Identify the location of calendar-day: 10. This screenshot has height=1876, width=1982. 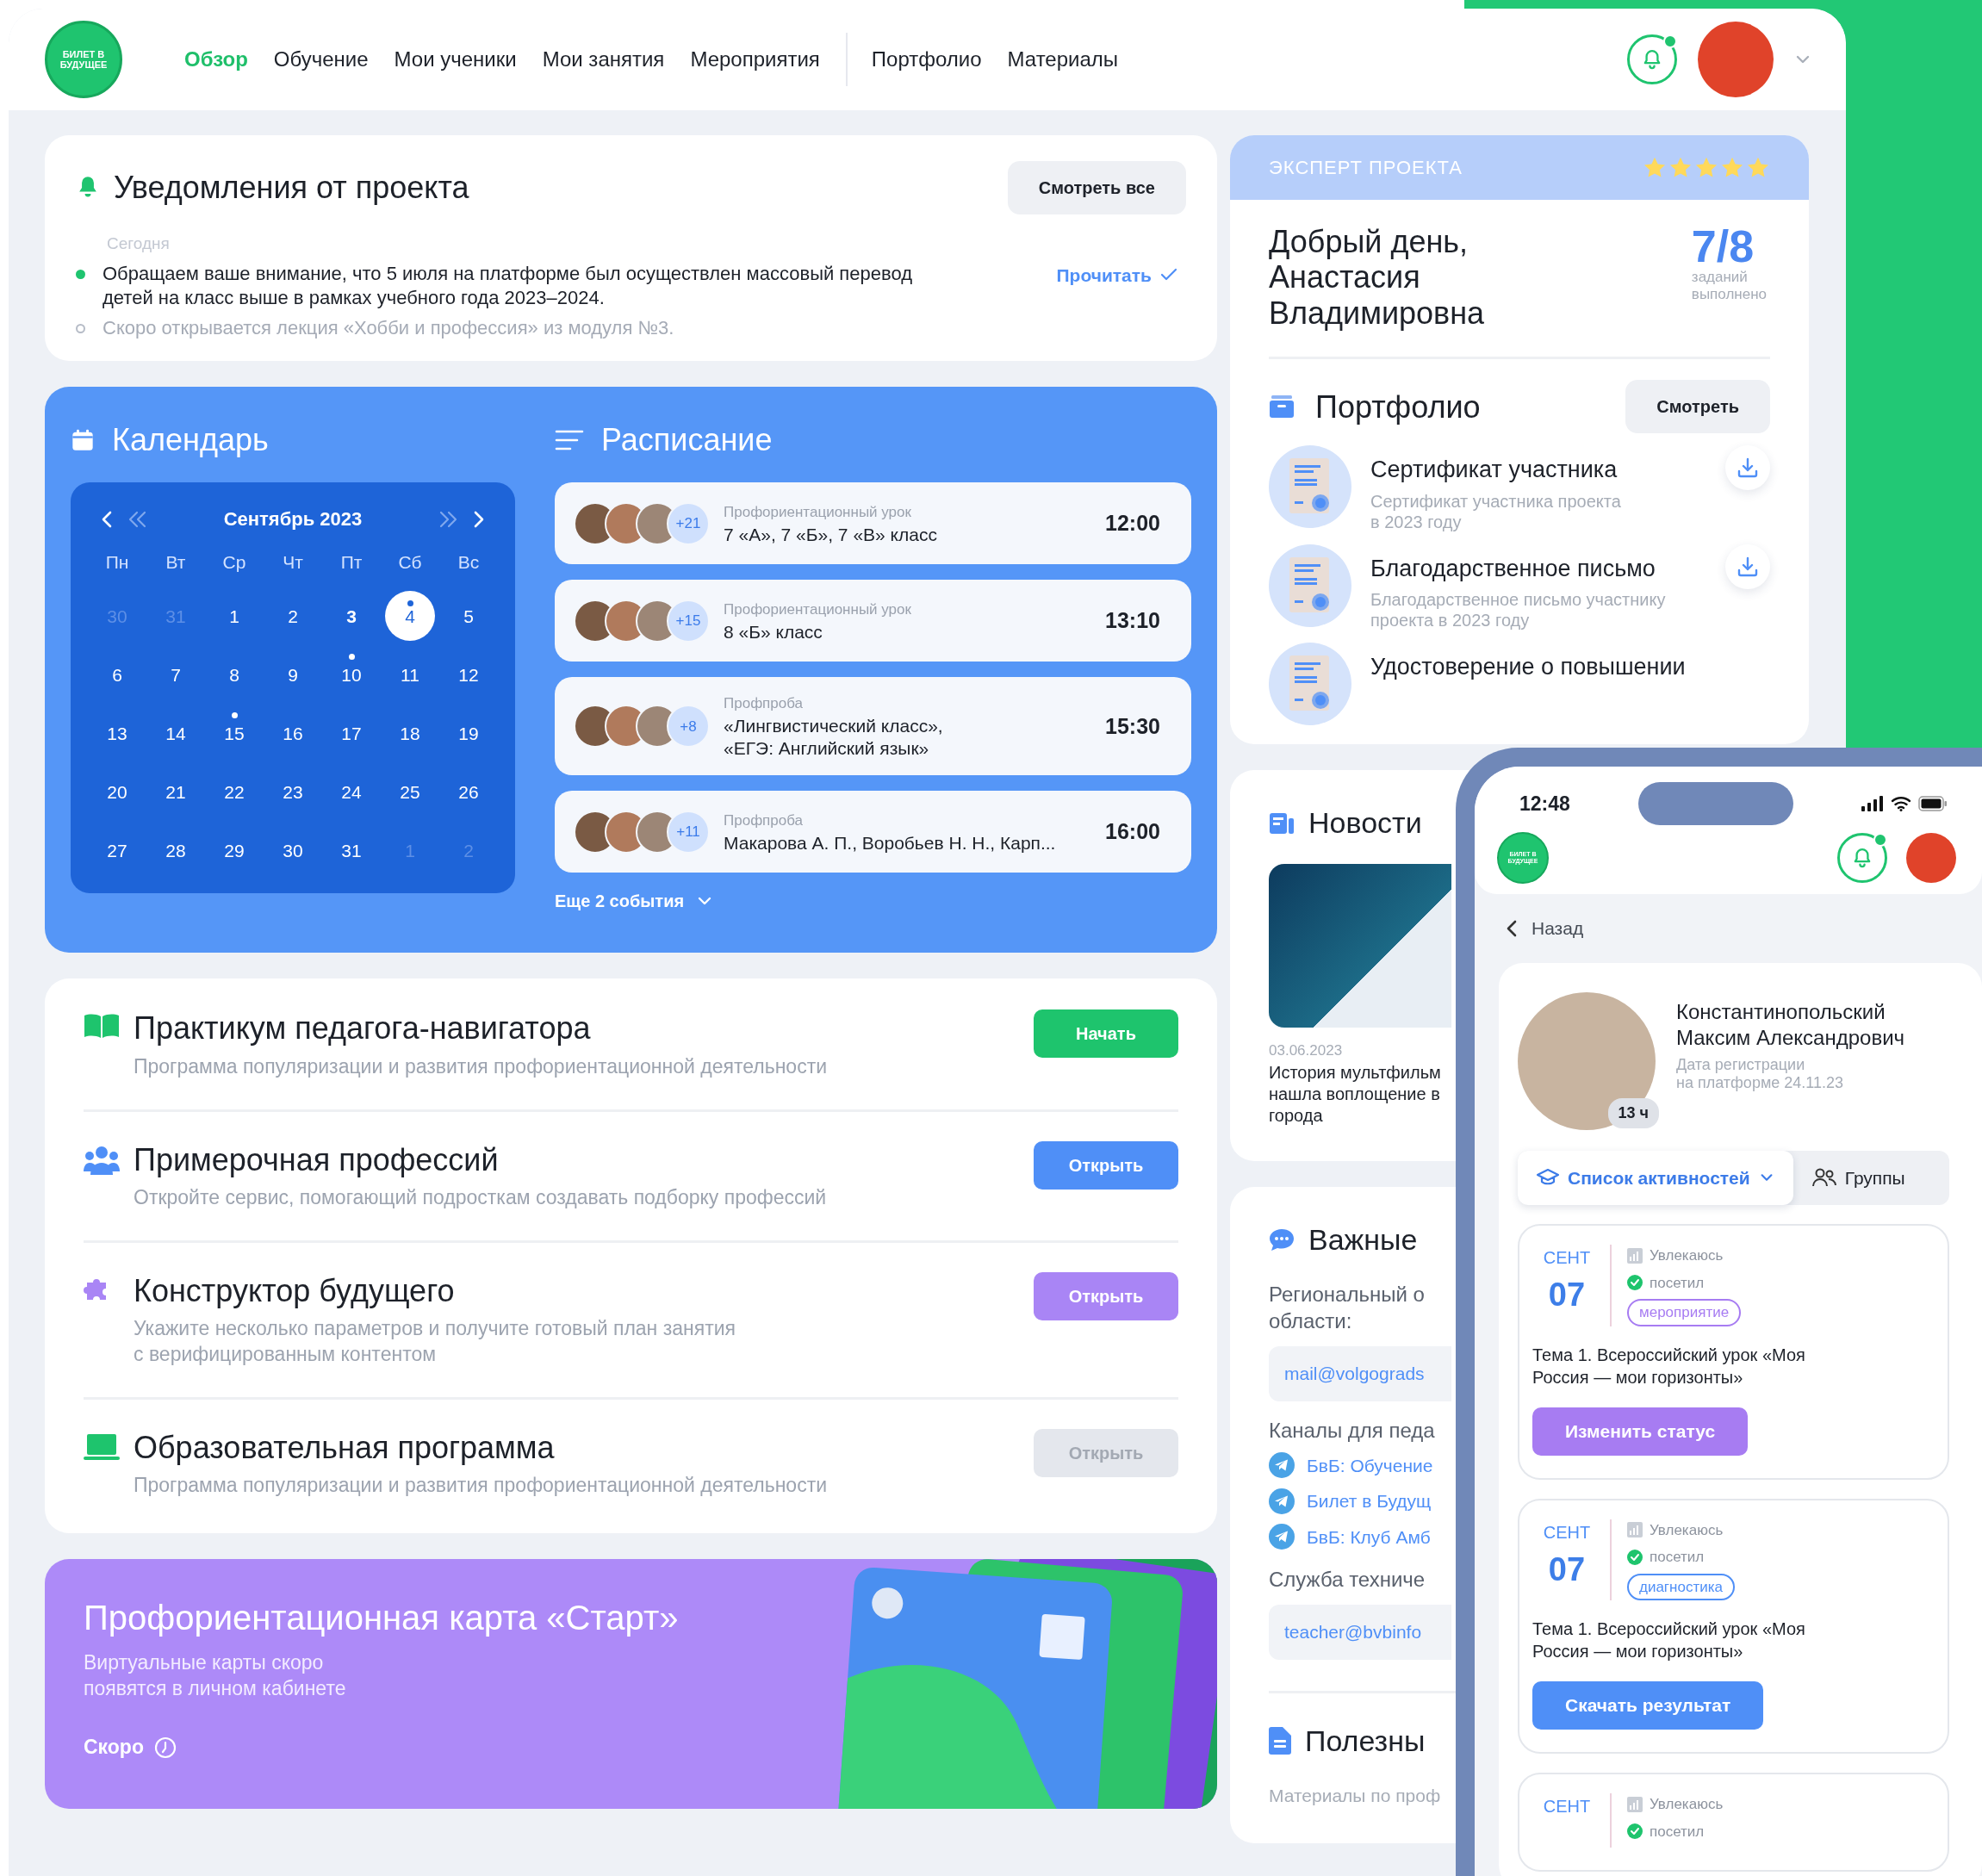
(351, 674).